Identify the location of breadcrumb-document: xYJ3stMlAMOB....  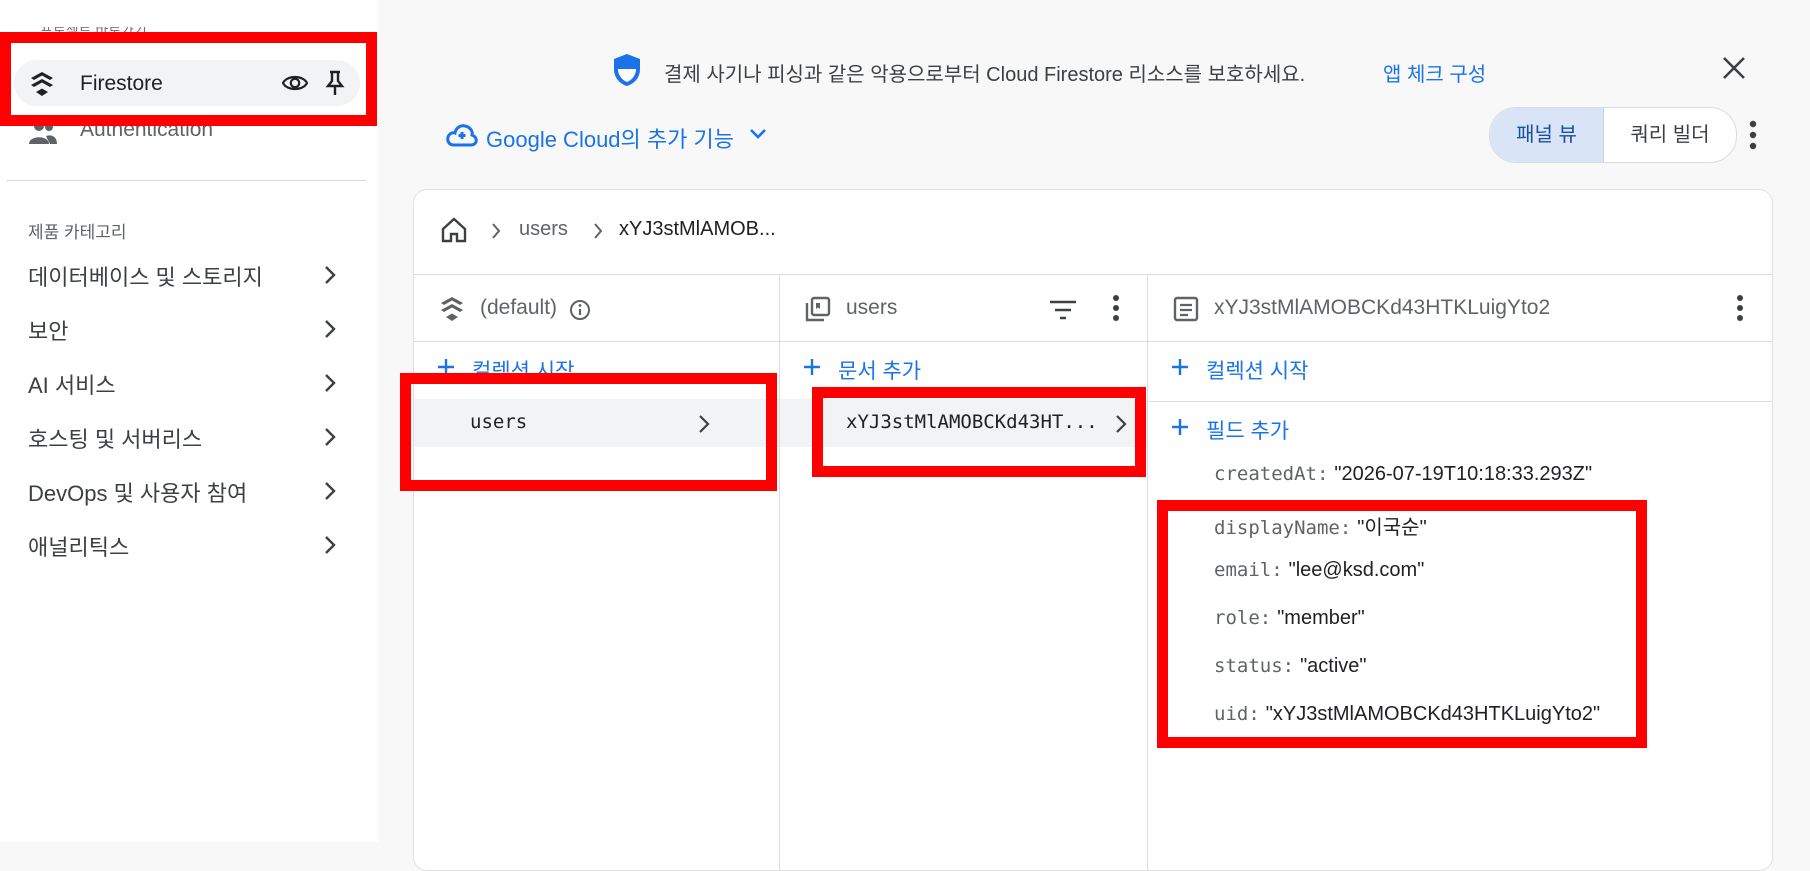
(697, 229).